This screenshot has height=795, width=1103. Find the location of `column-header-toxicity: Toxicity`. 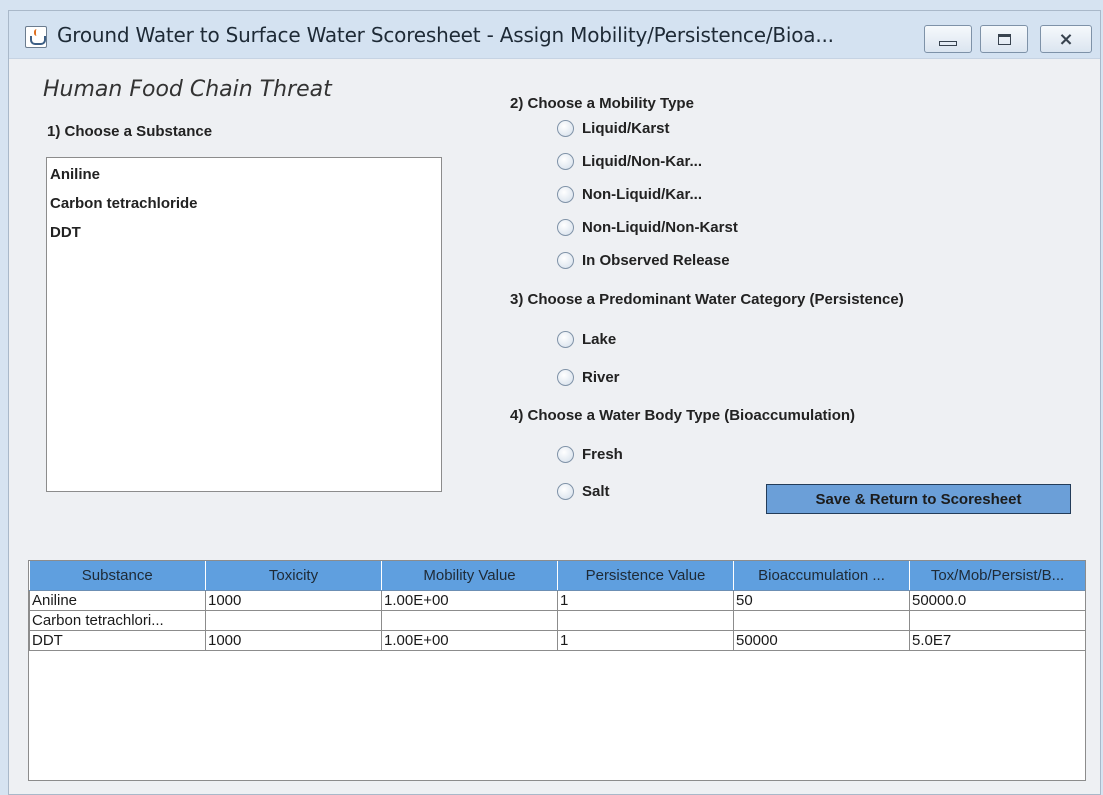

column-header-toxicity: Toxicity is located at coordinates (293, 576).